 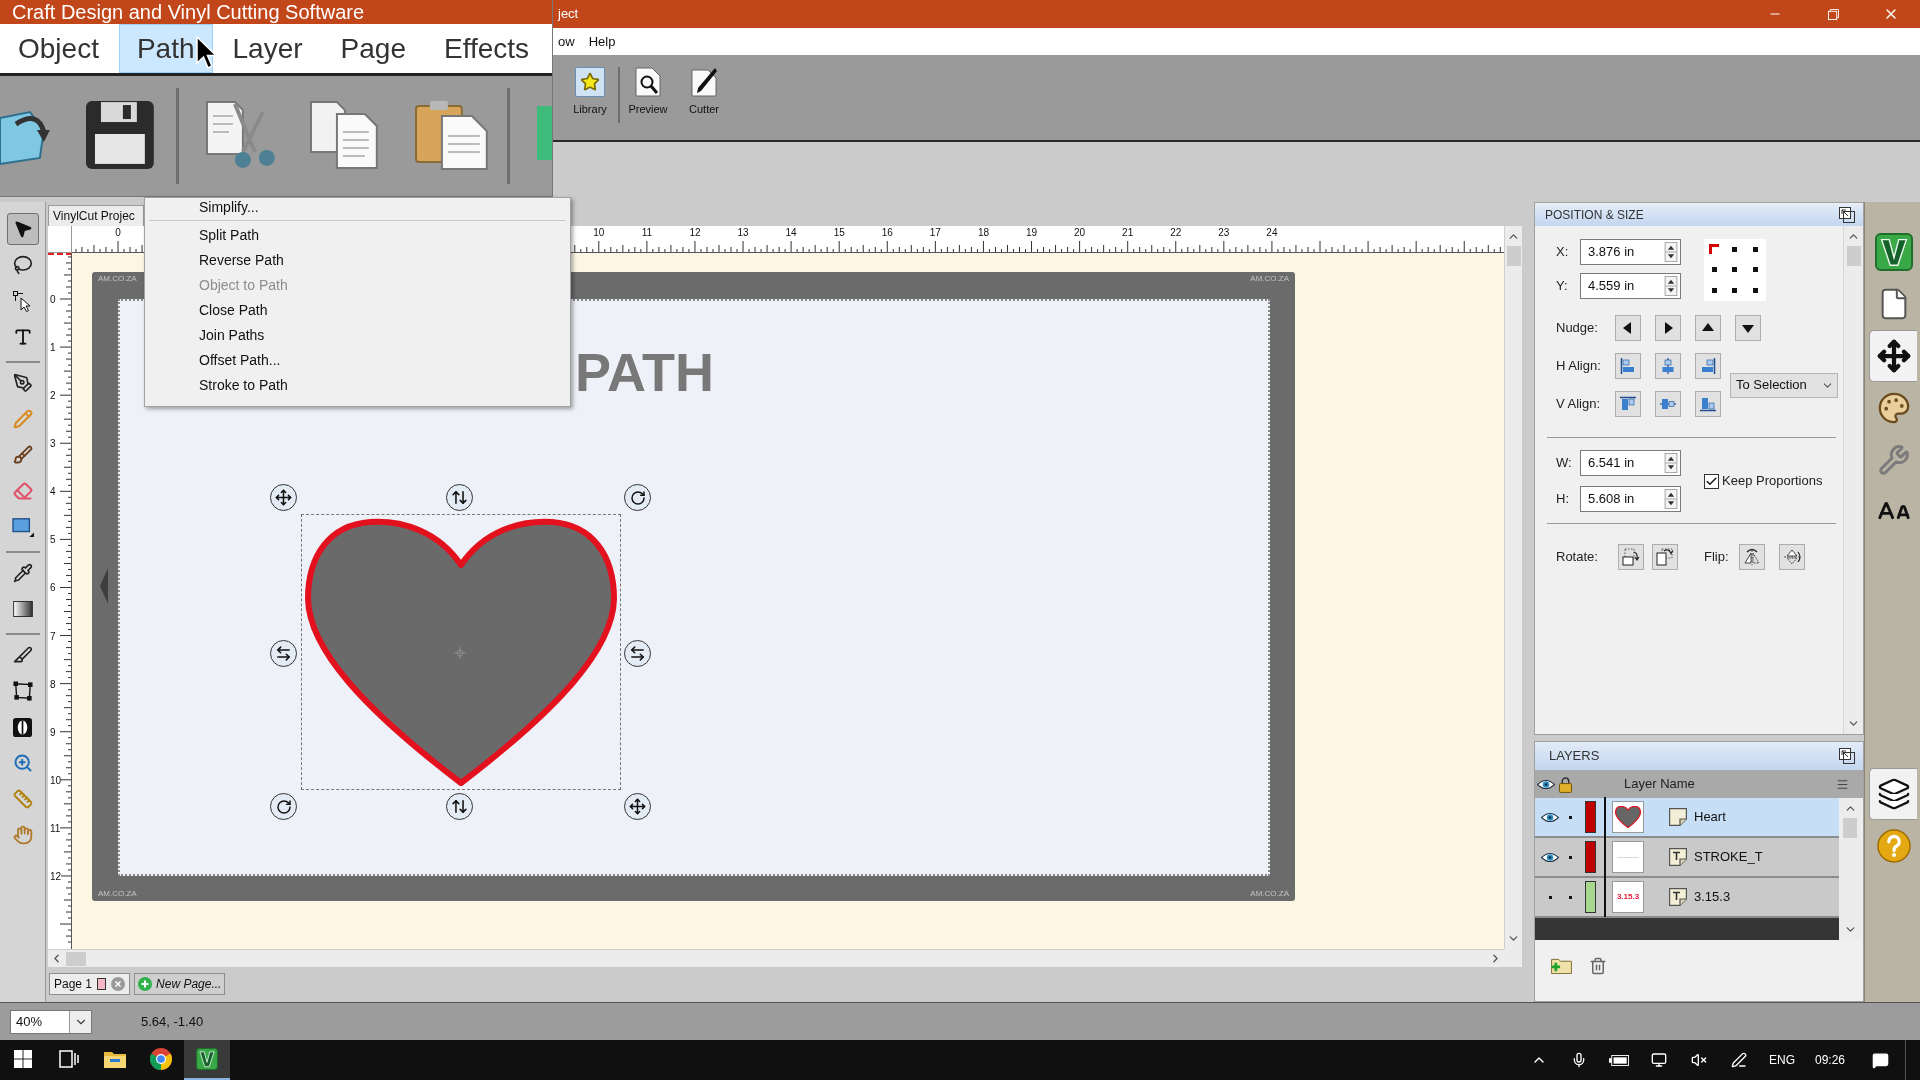 What do you see at coordinates (118, 983) in the screenshot?
I see `close-icon` at bounding box center [118, 983].